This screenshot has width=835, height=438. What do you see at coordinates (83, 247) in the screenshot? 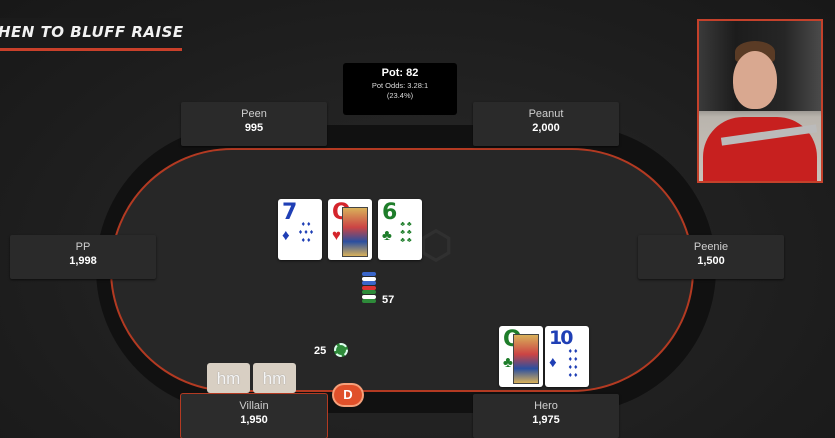
I see `seat-name: PP` at bounding box center [83, 247].